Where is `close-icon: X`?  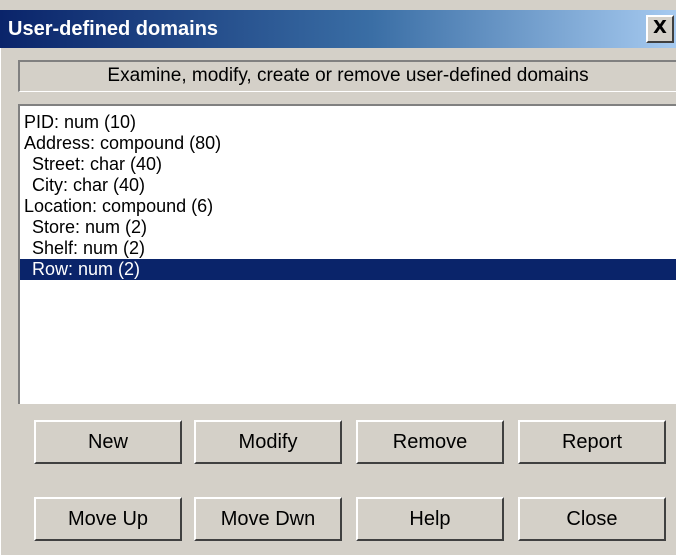 close-icon: X is located at coordinates (660, 27).